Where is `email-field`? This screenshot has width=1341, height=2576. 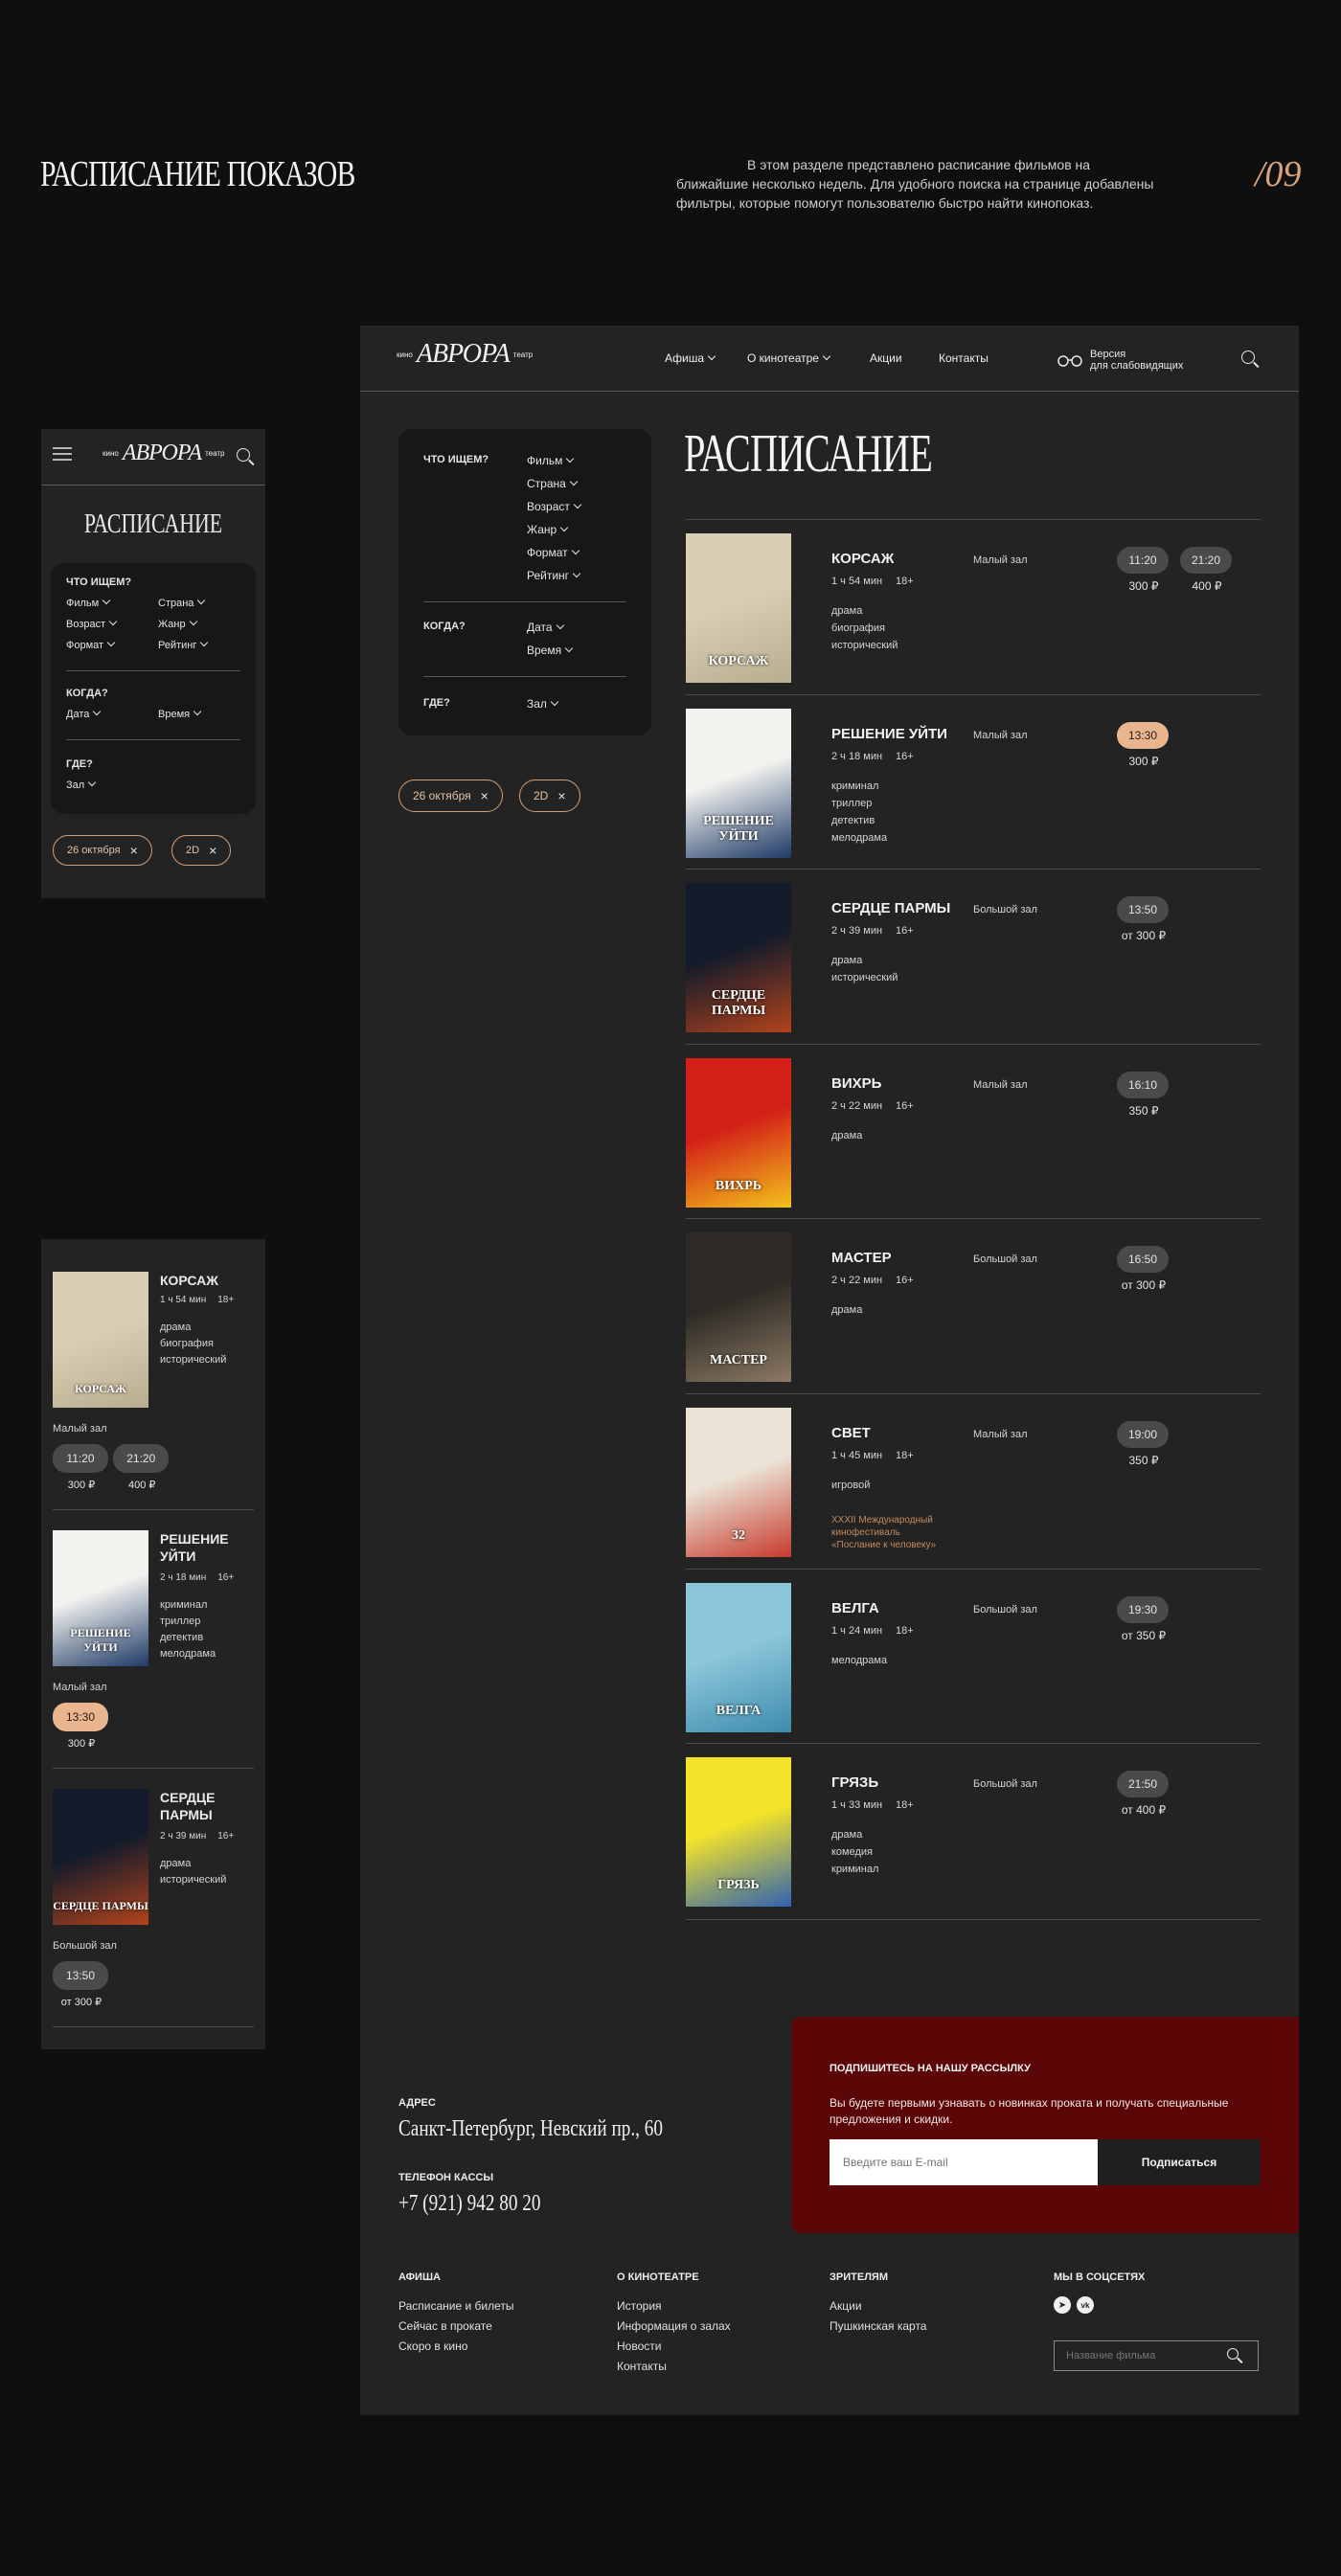
email-field is located at coordinates (964, 2162).